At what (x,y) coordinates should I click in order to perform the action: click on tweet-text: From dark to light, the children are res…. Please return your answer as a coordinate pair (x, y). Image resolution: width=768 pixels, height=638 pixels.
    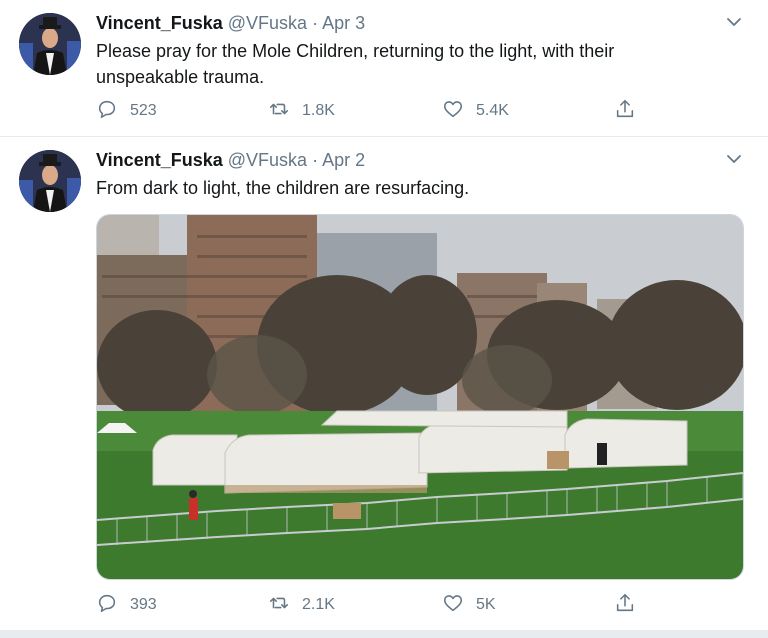
    Looking at the image, I should click on (283, 188).